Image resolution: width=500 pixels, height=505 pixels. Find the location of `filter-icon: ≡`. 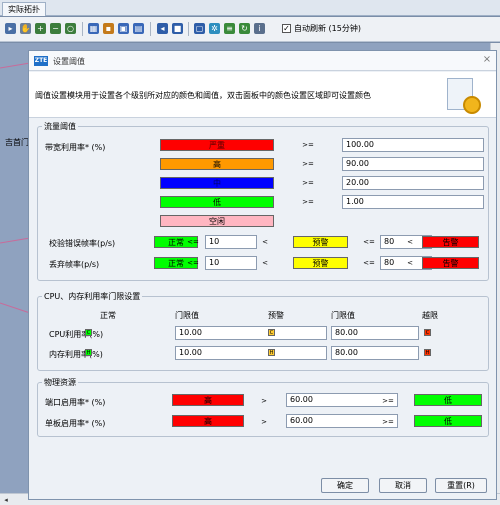

filter-icon: ≡ is located at coordinates (229, 28).